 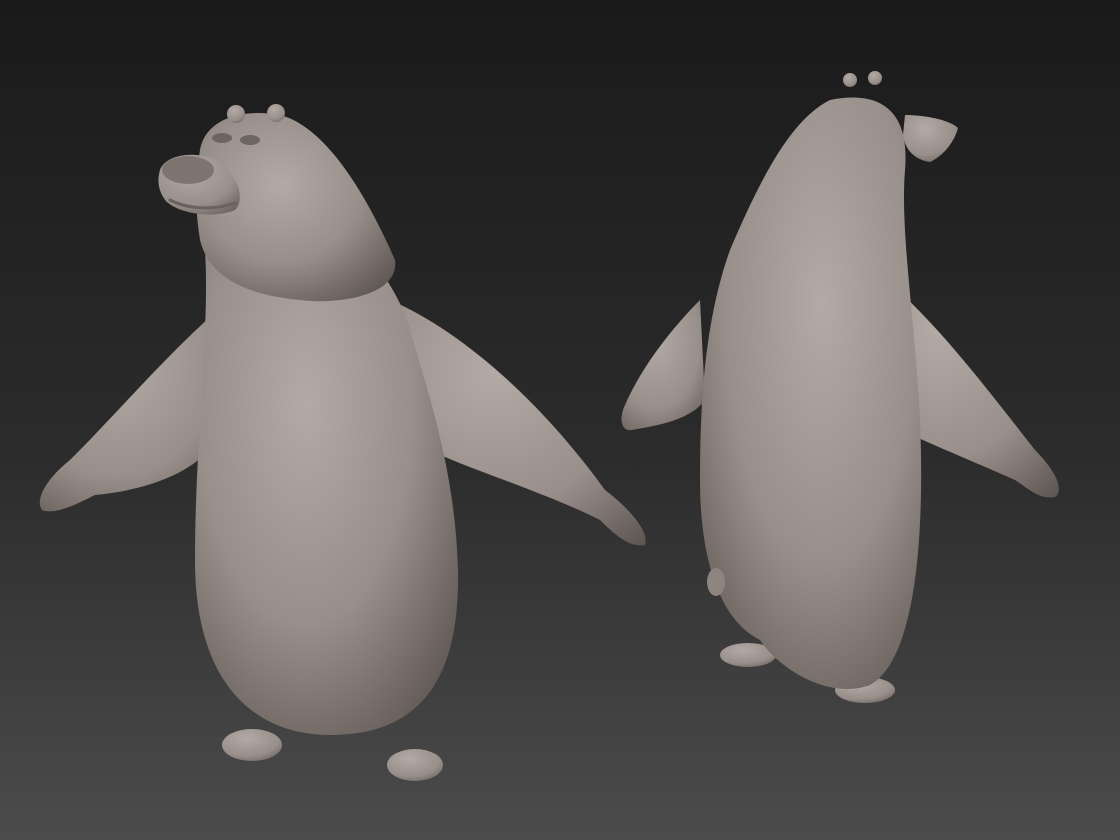 What do you see at coordinates (222, 138) in the screenshot?
I see `bear-front-eye-left` at bounding box center [222, 138].